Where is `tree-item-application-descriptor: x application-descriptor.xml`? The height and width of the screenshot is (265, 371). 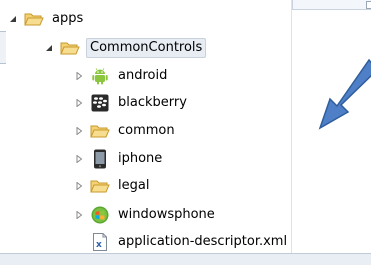
tree-item-application-descriptor: x application-descriptor.xml is located at coordinates (189, 242).